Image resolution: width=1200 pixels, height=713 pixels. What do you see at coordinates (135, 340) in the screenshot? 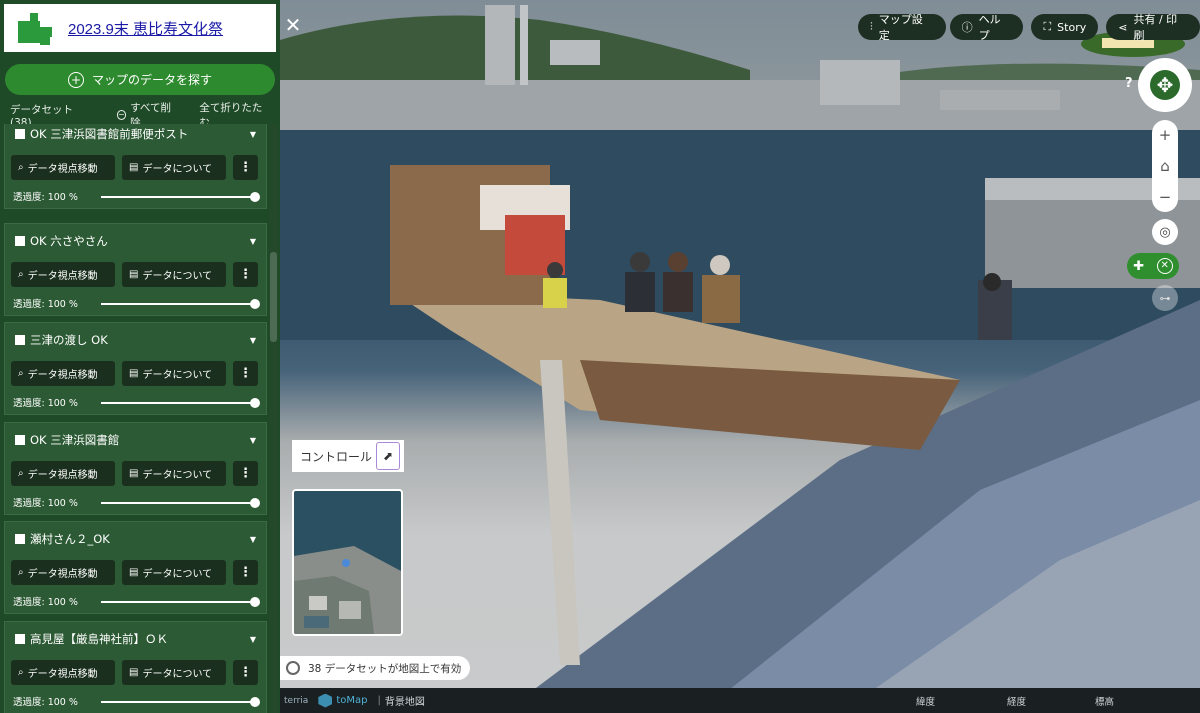
I see `workbench-item-header: 三津の渡し OK ▼` at bounding box center [135, 340].